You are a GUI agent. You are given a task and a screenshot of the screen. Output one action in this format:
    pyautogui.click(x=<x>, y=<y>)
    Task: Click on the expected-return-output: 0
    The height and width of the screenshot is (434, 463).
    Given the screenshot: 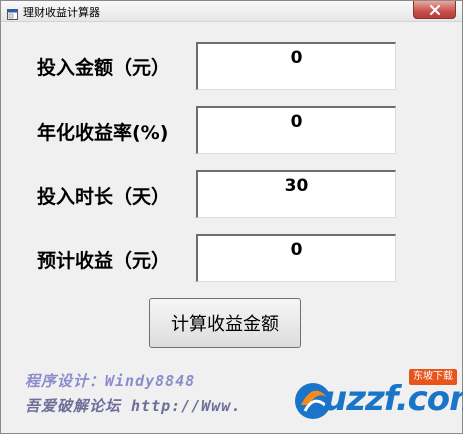 What is the action you would take?
    pyautogui.click(x=296, y=258)
    